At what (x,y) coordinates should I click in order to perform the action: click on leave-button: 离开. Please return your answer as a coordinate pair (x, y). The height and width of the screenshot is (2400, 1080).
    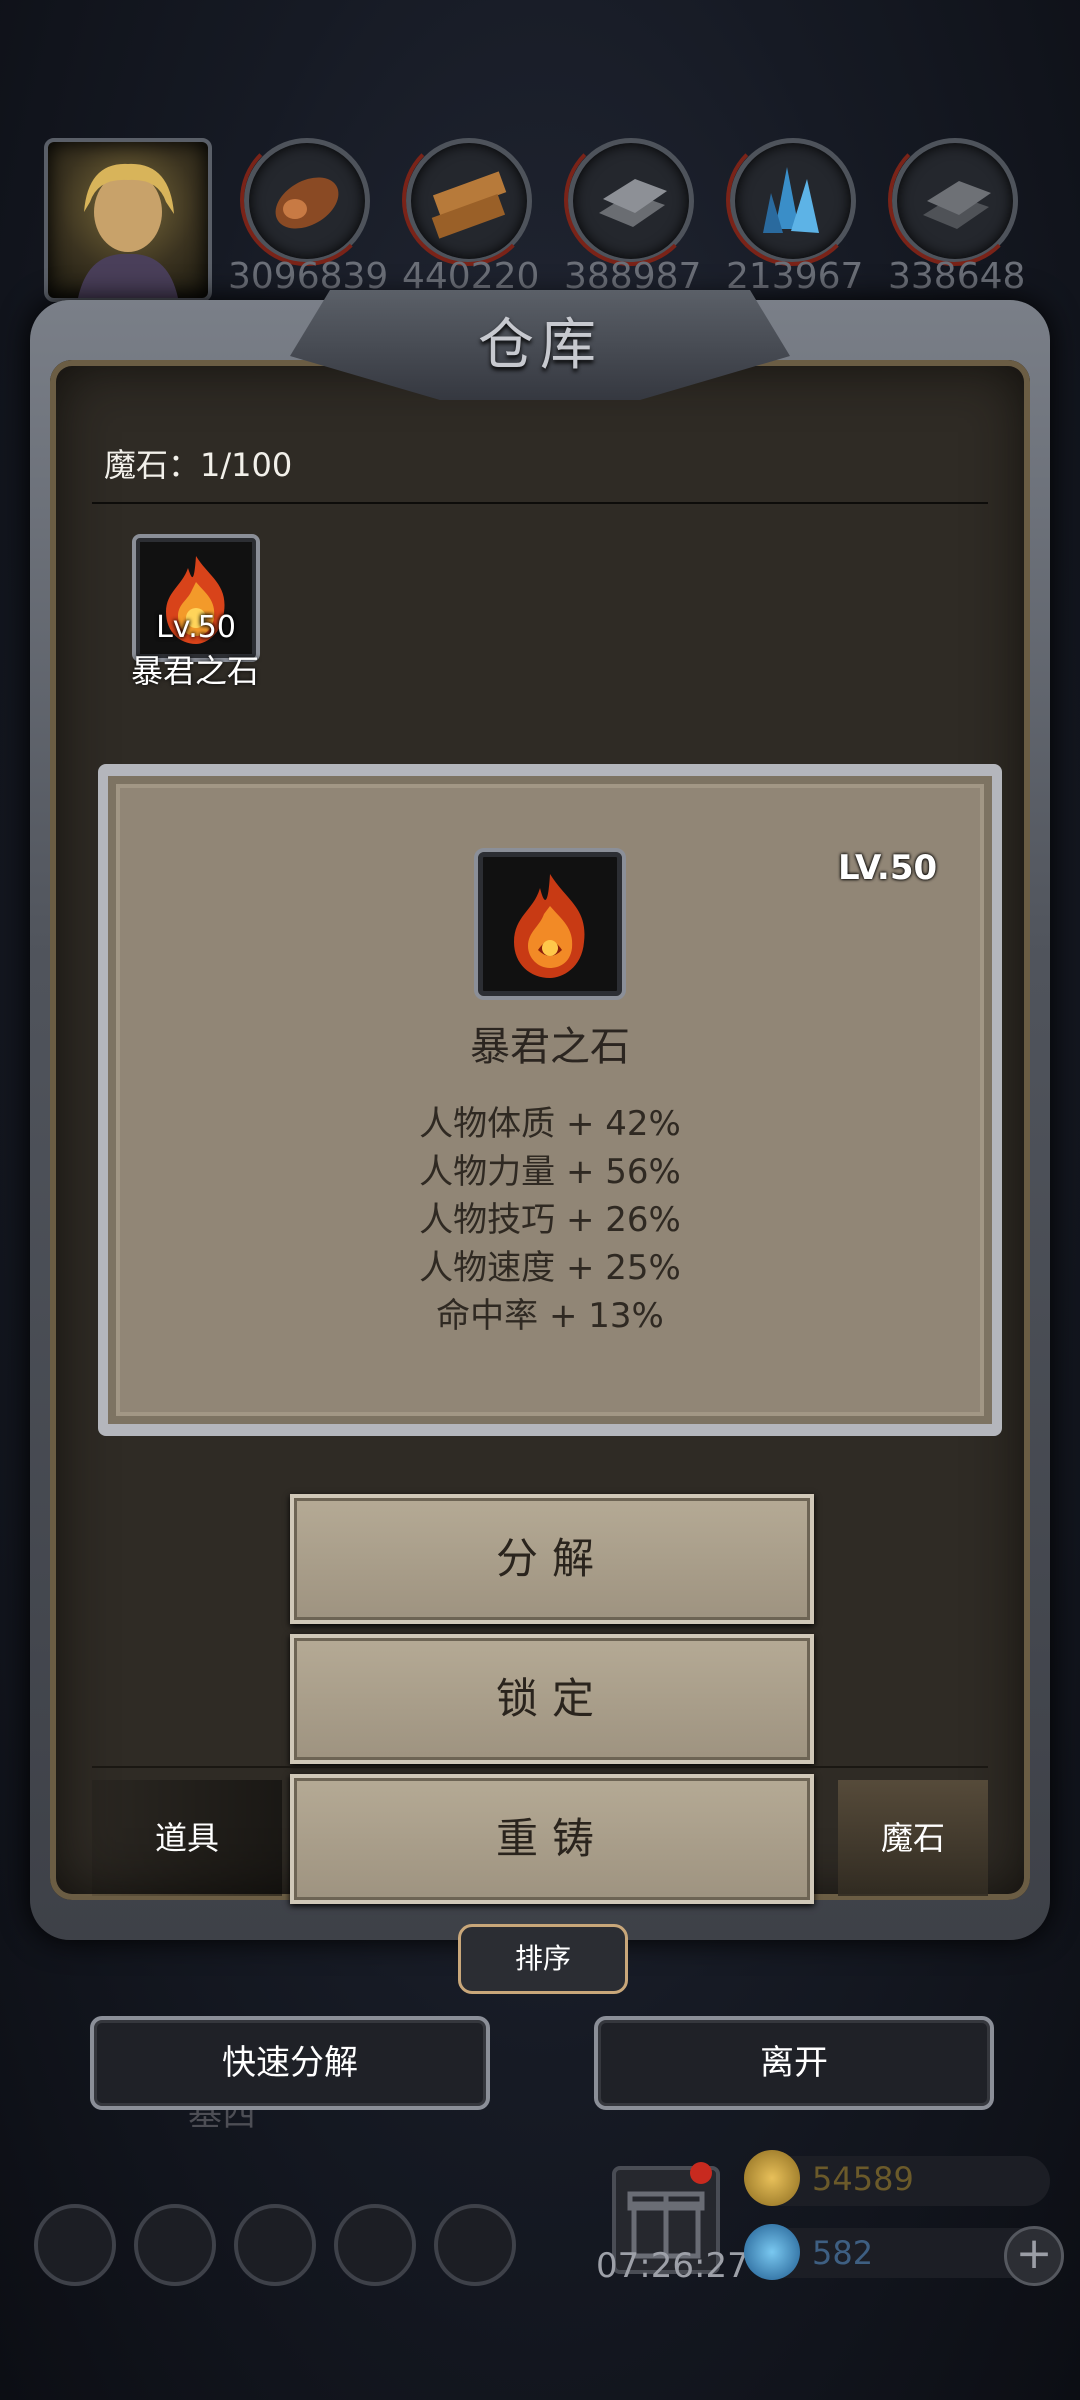
    Looking at the image, I should click on (794, 2063).